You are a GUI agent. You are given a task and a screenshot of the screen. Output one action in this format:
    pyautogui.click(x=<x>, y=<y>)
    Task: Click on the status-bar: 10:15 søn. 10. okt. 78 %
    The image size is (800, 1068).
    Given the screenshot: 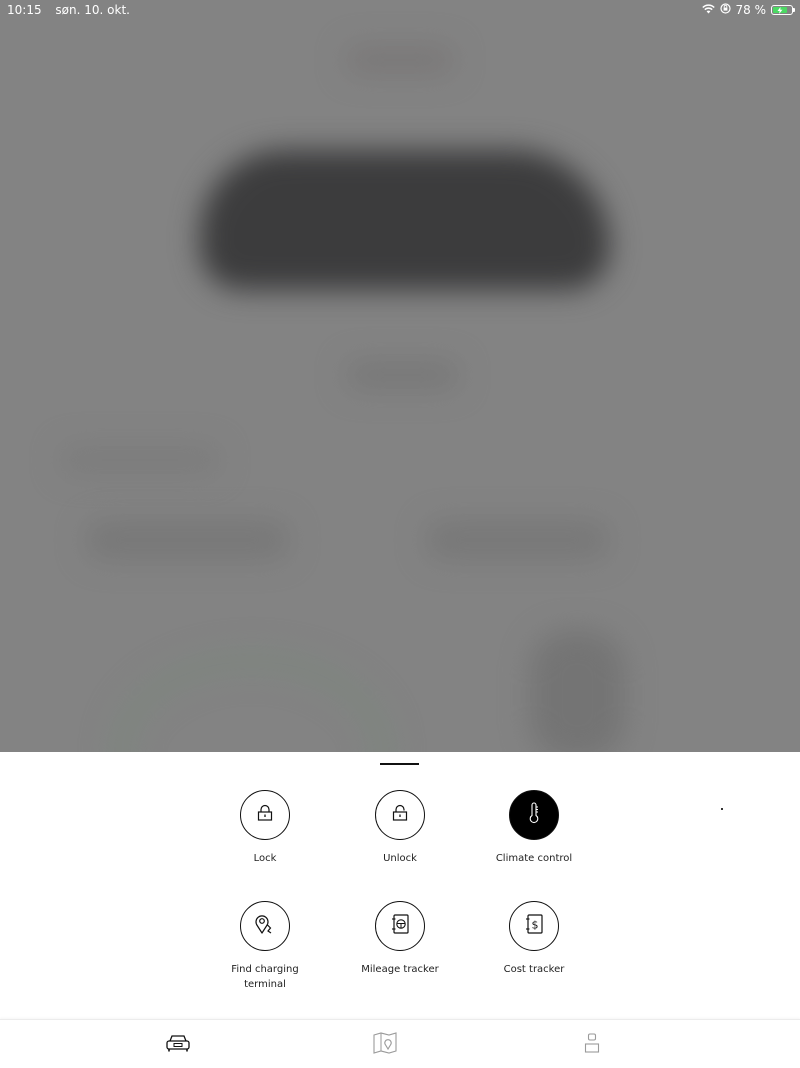 What is the action you would take?
    pyautogui.click(x=400, y=10)
    